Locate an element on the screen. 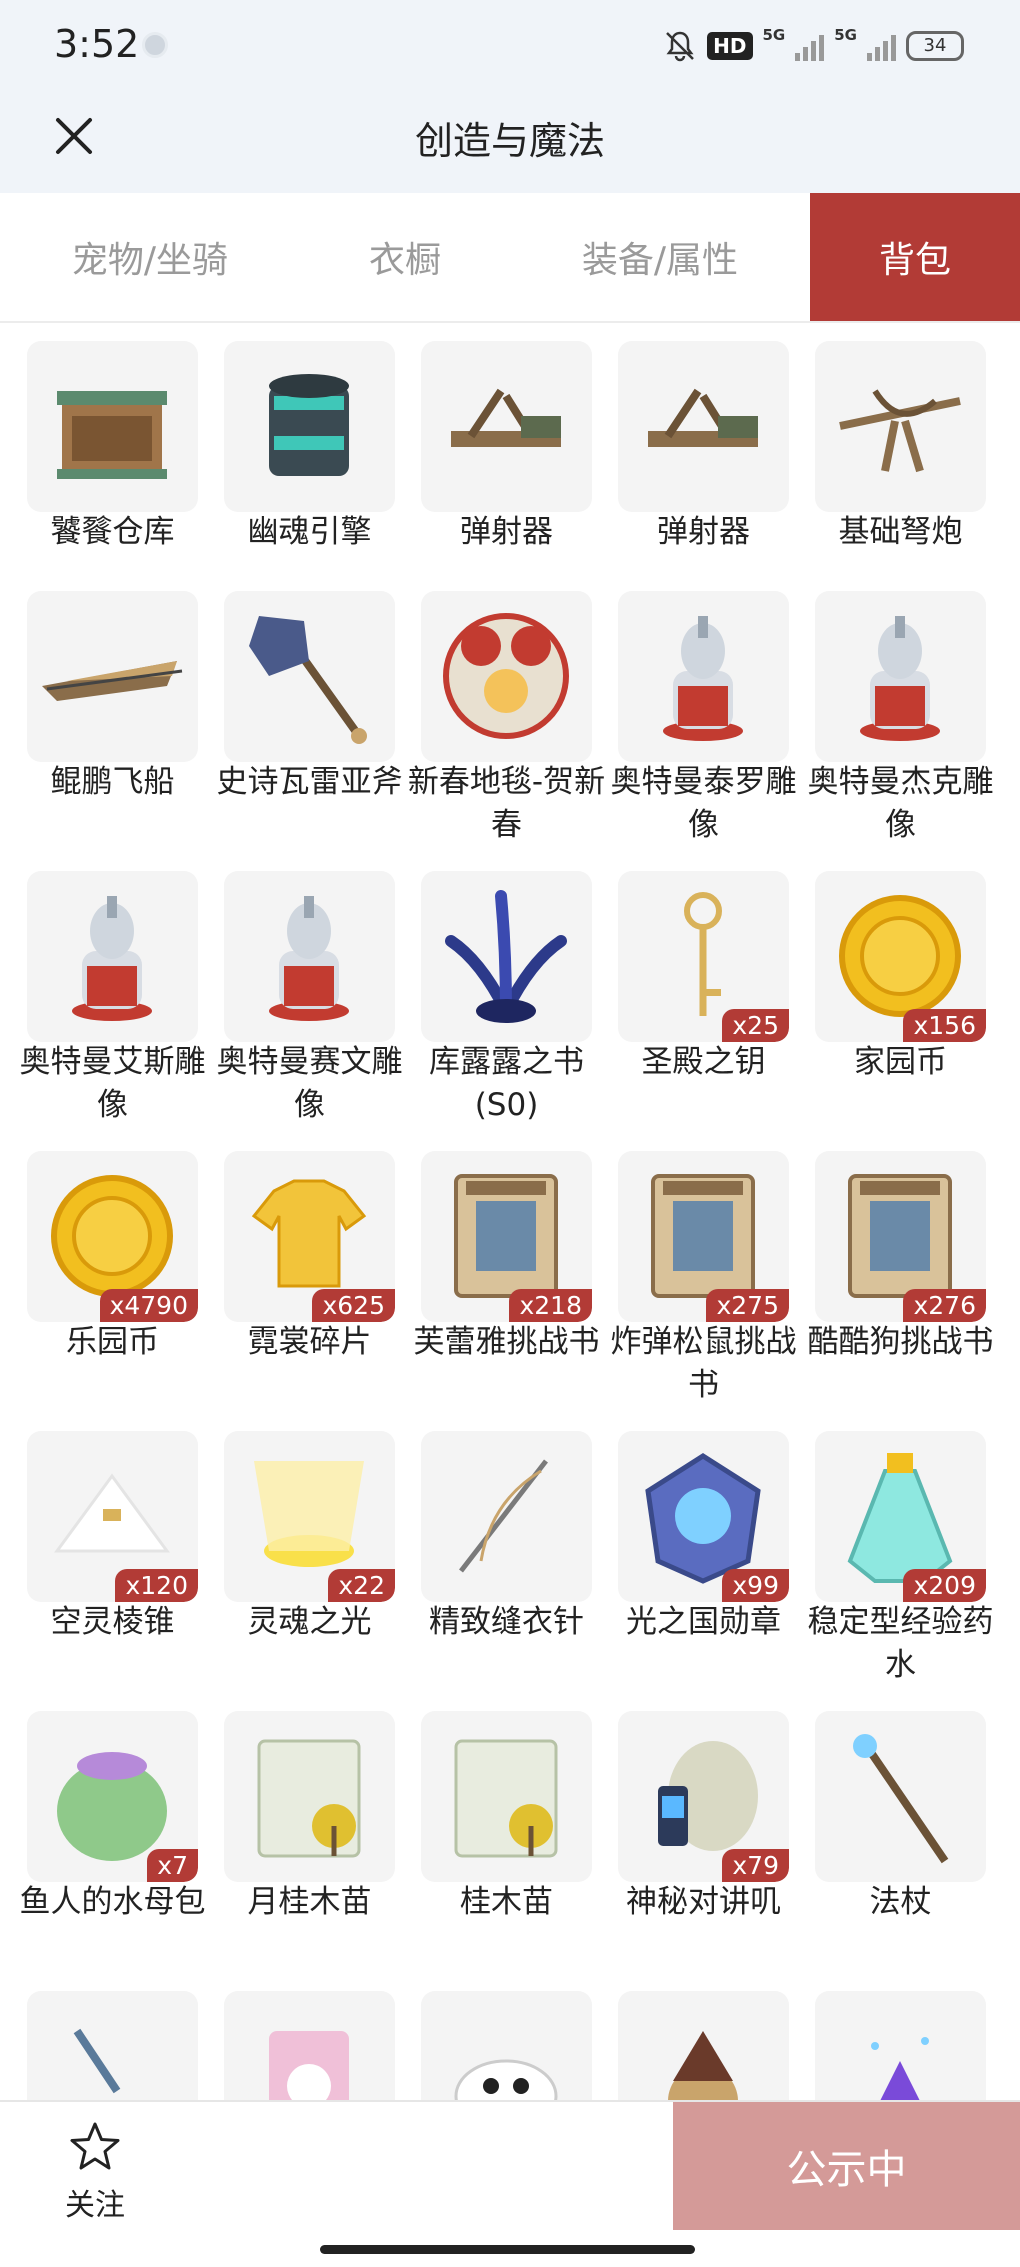 The width and height of the screenshot is (1020, 2267). item-thumbnail: x120 is located at coordinates (112, 1516).